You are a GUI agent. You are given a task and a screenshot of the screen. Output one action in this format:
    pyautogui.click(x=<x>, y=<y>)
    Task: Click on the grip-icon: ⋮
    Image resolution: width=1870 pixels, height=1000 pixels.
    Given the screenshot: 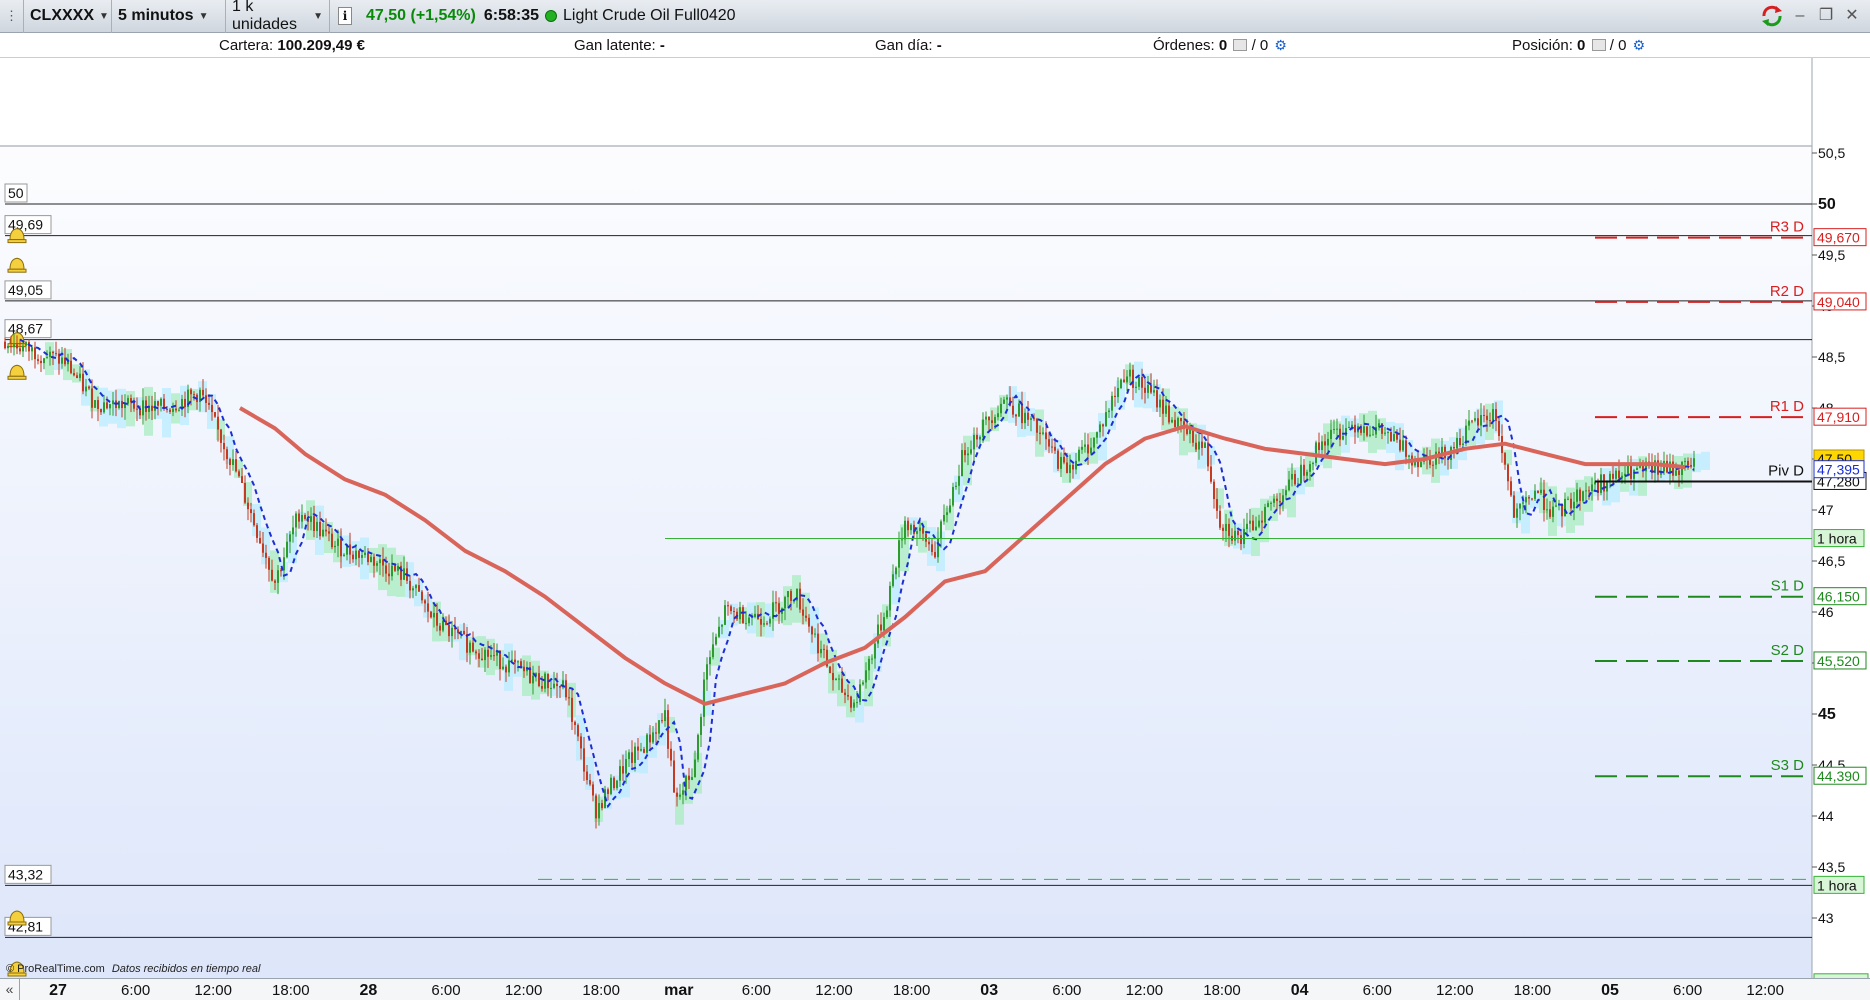 What is the action you would take?
    pyautogui.click(x=12, y=16)
    